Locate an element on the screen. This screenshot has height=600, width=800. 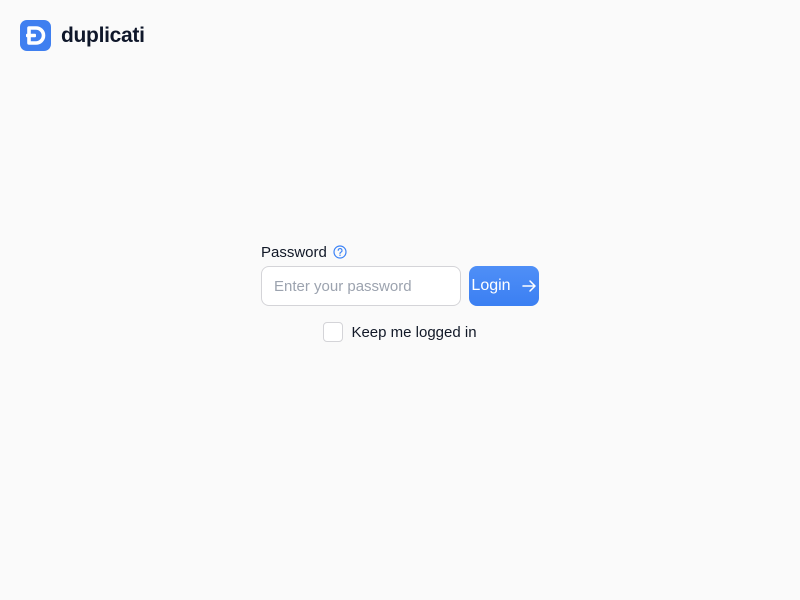
app-name: duplicati is located at coordinates (103, 35).